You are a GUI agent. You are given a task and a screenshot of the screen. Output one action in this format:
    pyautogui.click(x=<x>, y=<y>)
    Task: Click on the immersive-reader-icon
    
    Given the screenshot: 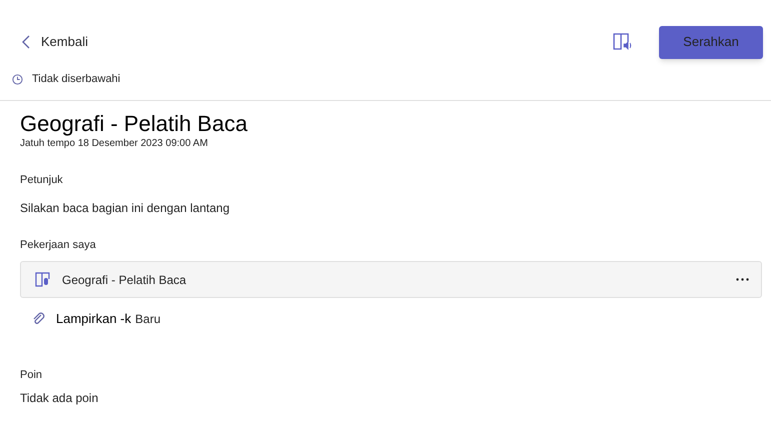 What is the action you would take?
    pyautogui.click(x=623, y=42)
    